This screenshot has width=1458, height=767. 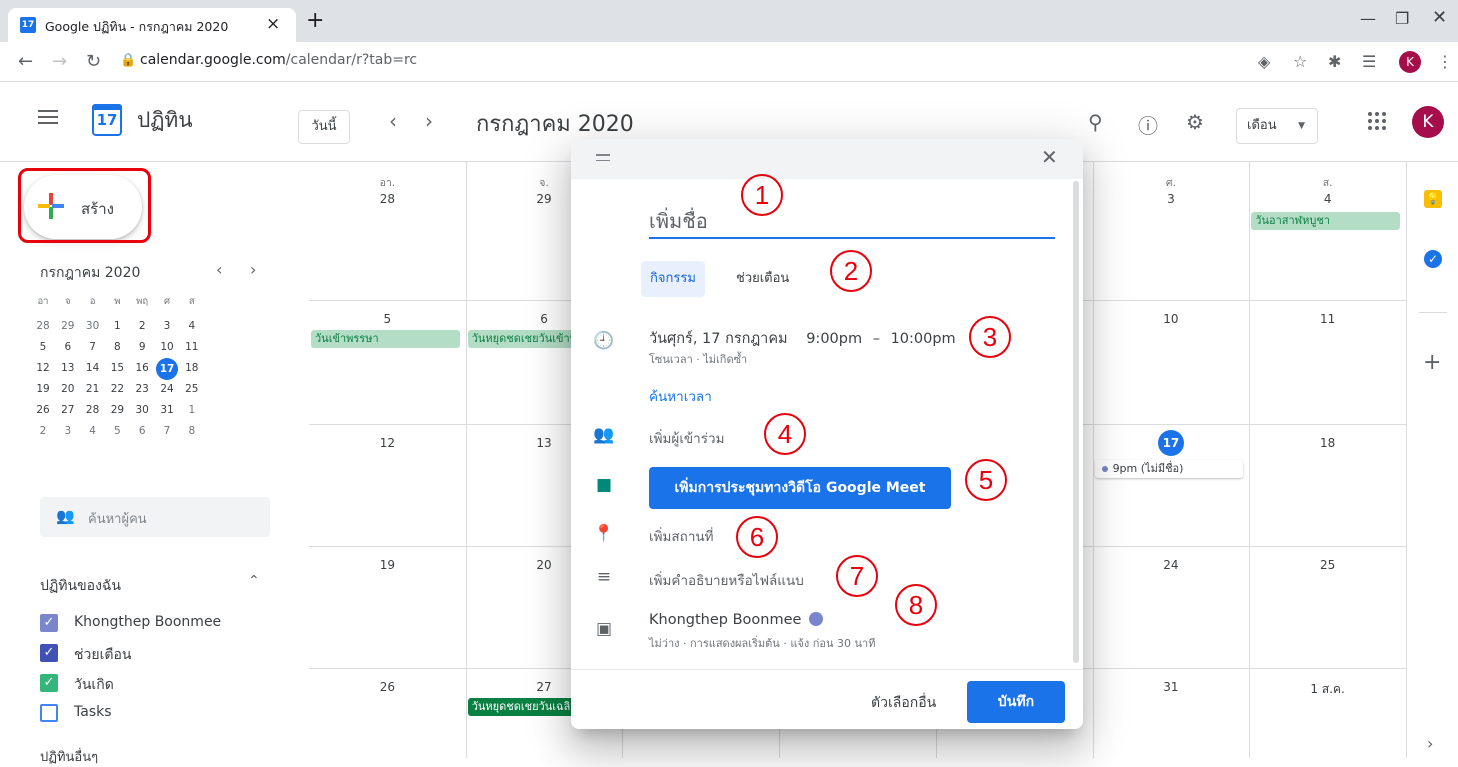 What do you see at coordinates (253, 269) in the screenshot?
I see `mini-next-icon: ›` at bounding box center [253, 269].